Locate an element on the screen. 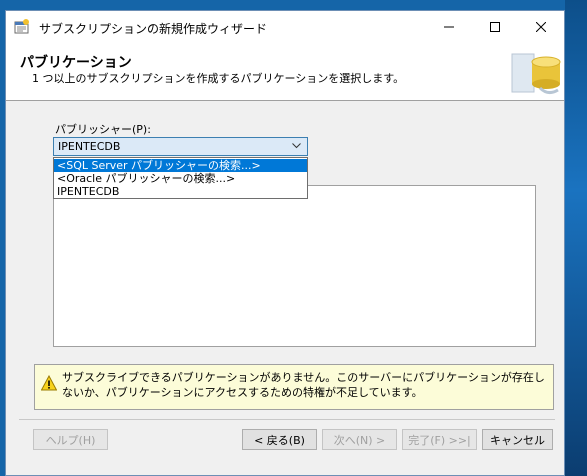  back-button: < 戻る(B) is located at coordinates (279, 439).